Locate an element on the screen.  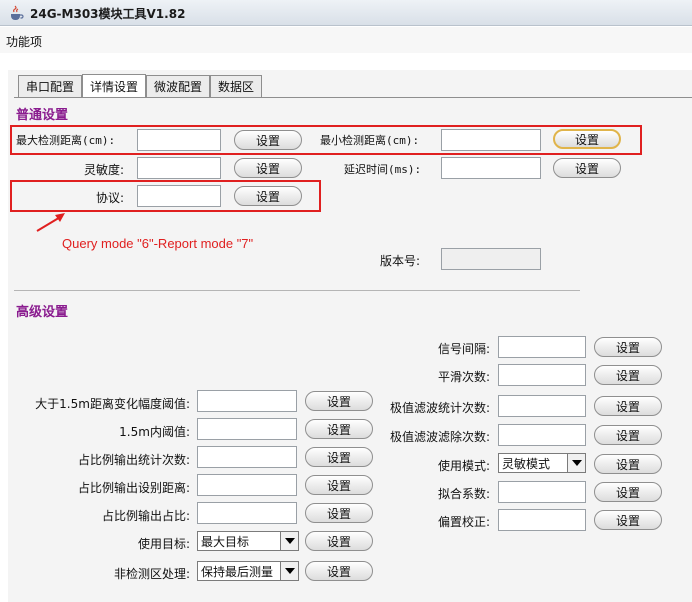
set-delay-button: 设置 is located at coordinates (587, 168).